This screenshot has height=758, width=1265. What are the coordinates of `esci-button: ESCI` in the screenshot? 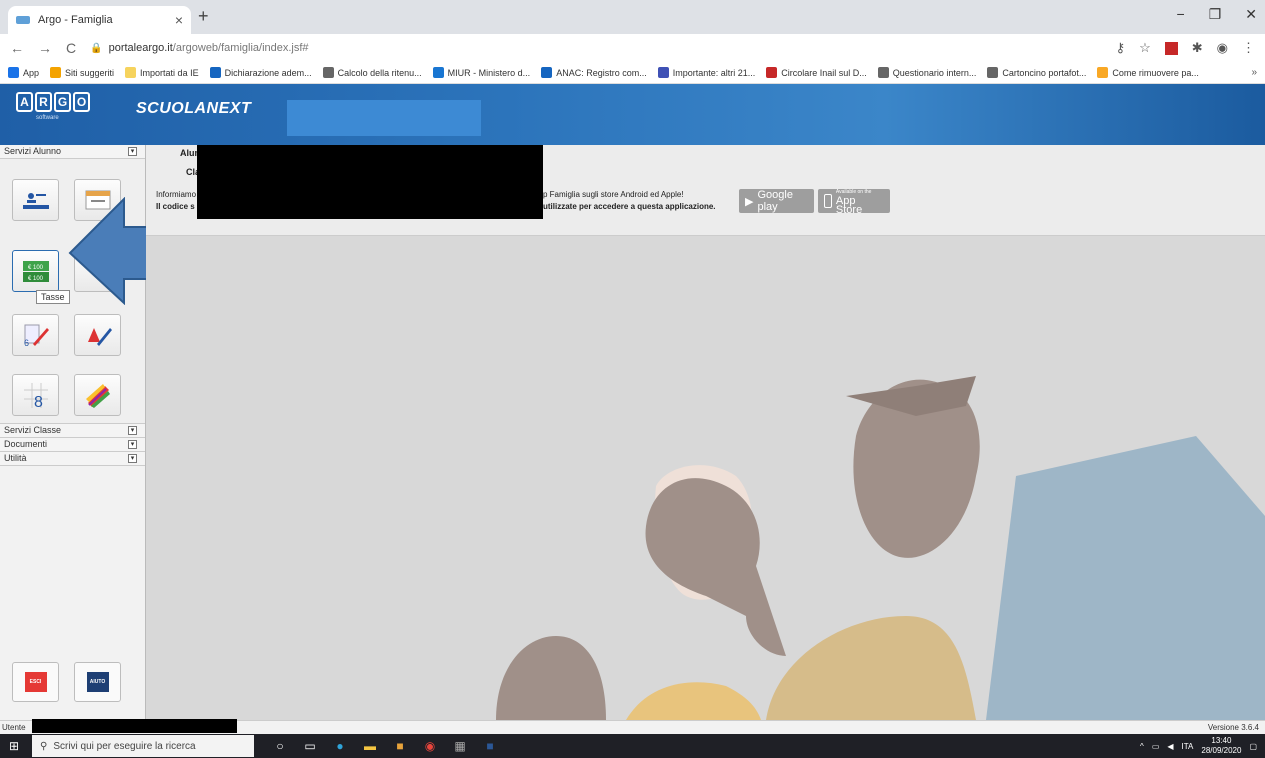 It's located at (35, 682).